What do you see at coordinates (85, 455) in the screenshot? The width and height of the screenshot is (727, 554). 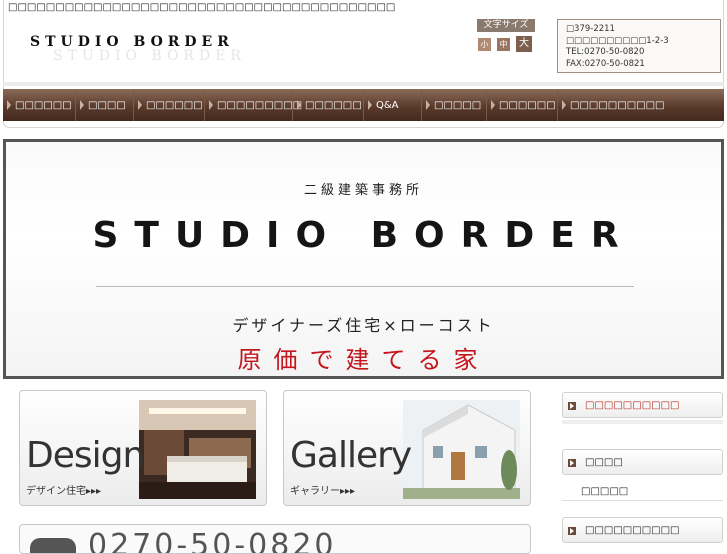 I see `design-card-title: Design` at bounding box center [85, 455].